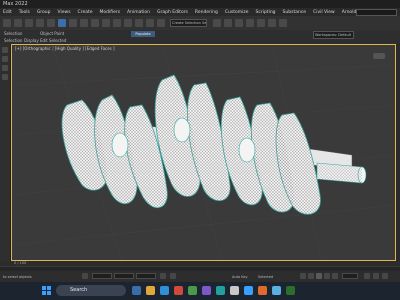 The height and width of the screenshot is (300, 400). I want to click on z-field, so click(146, 276).